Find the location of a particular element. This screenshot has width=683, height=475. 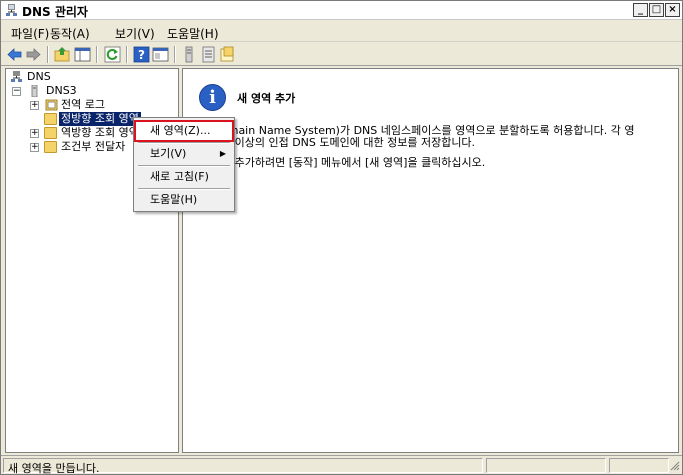

menu-view: 보기(V) is located at coordinates (135, 33).